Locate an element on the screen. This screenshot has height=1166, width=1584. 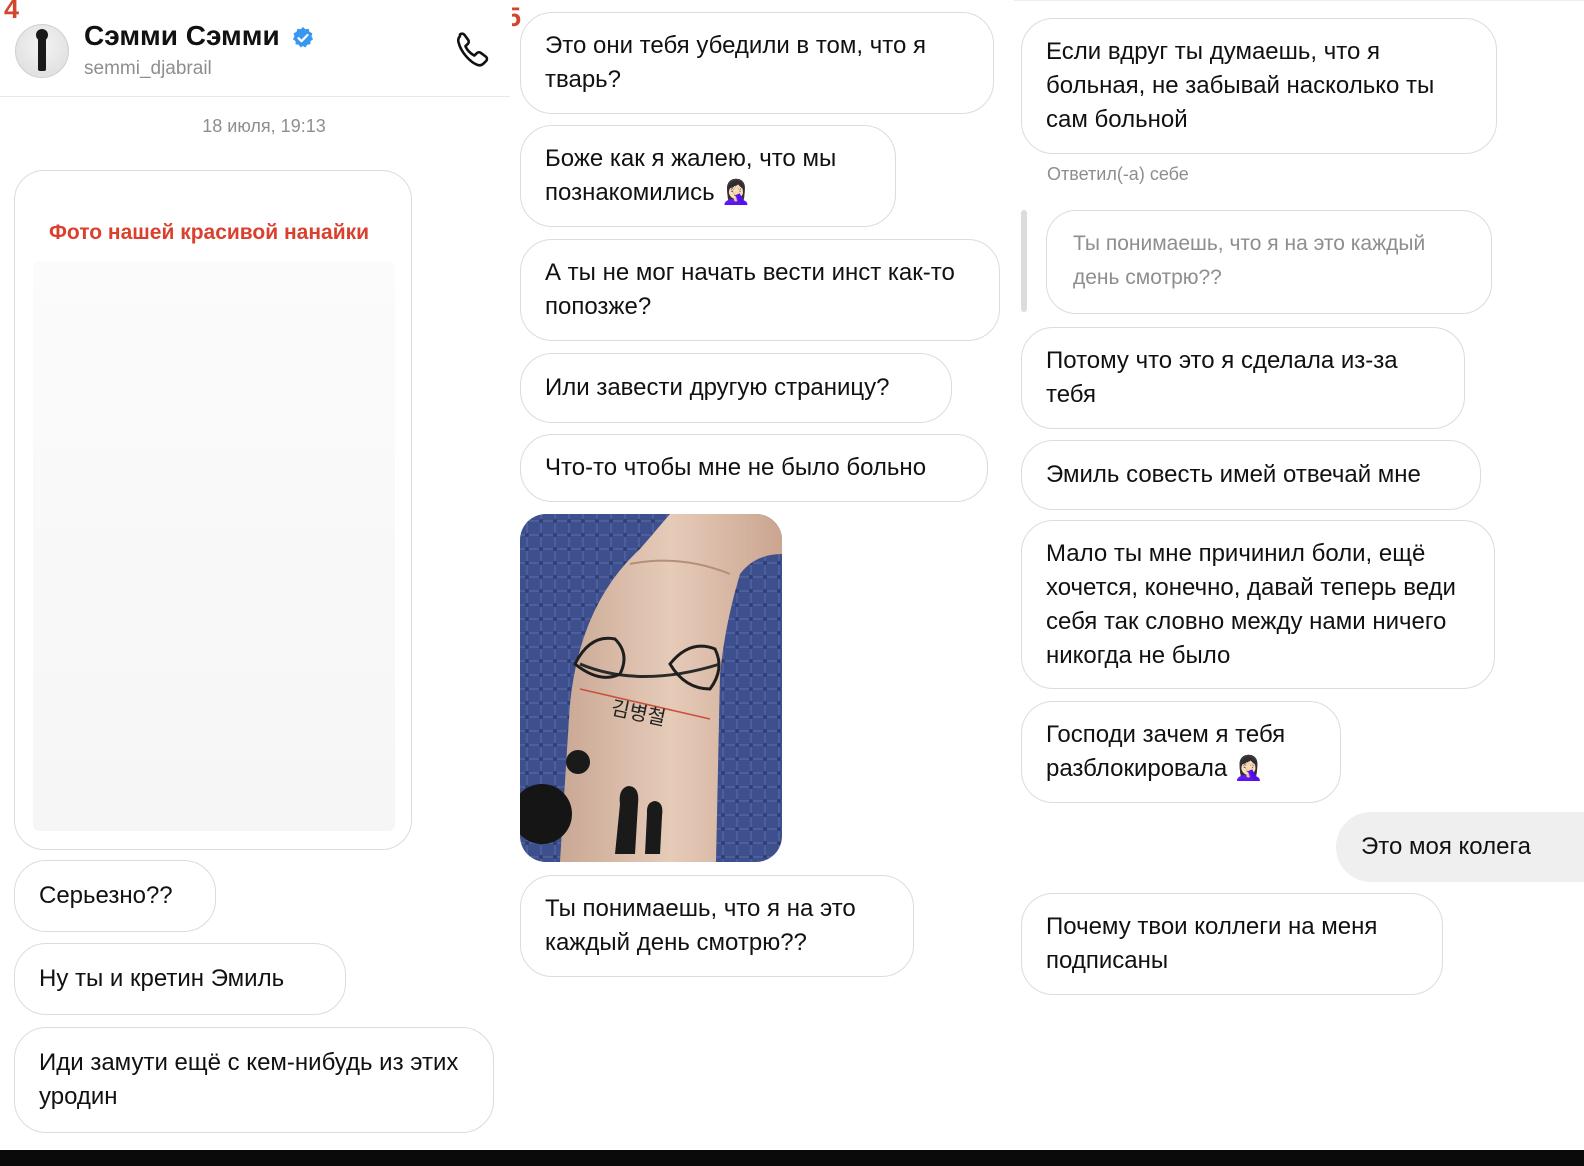
contact-name: Сэмми Сэмми is located at coordinates (182, 36).